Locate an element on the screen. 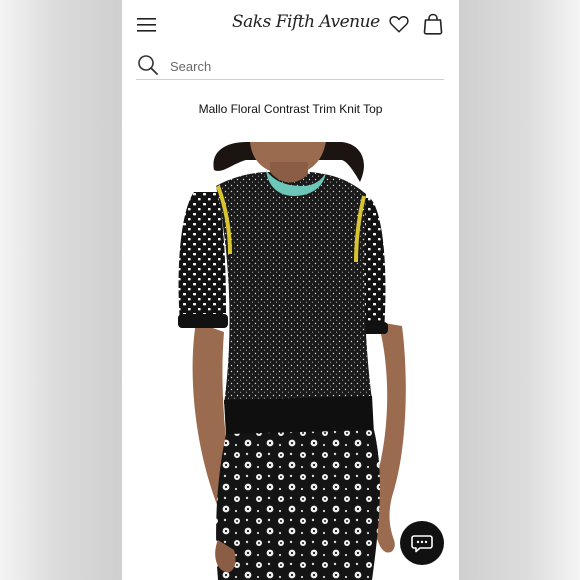 The image size is (580, 580). wishlist-button is located at coordinates (399, 24).